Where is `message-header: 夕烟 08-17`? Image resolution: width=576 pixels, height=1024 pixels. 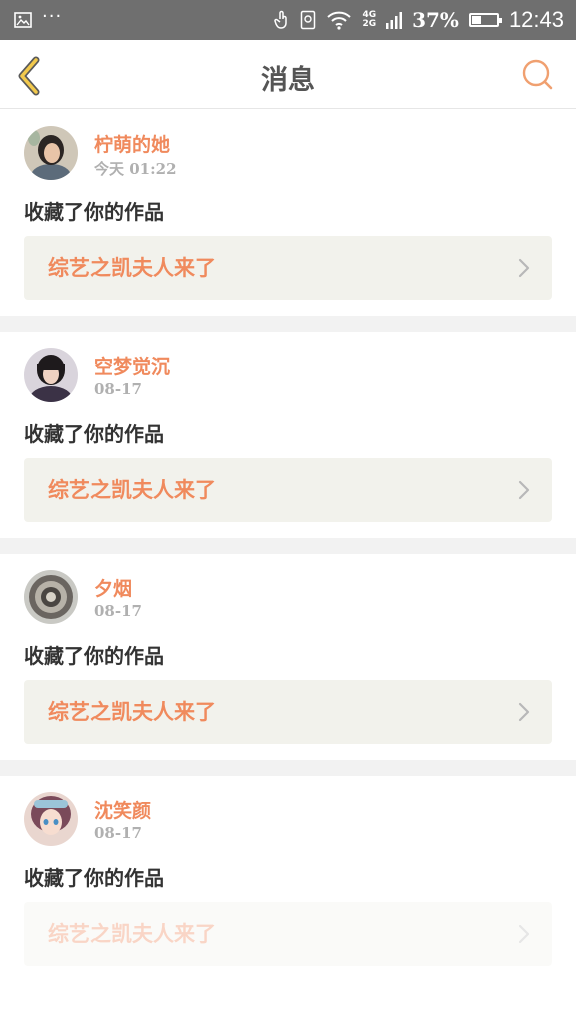
message-header: 夕烟 08-17 is located at coordinates (288, 593).